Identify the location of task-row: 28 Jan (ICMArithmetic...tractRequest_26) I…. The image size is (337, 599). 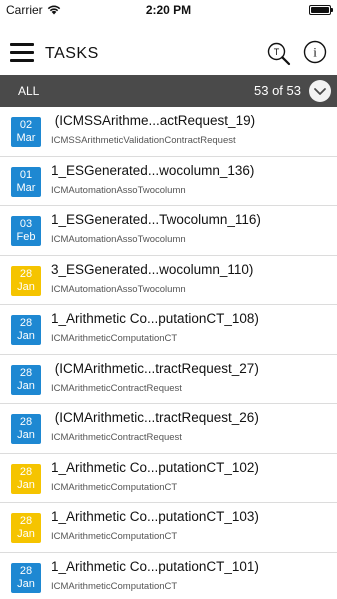
(168, 429).